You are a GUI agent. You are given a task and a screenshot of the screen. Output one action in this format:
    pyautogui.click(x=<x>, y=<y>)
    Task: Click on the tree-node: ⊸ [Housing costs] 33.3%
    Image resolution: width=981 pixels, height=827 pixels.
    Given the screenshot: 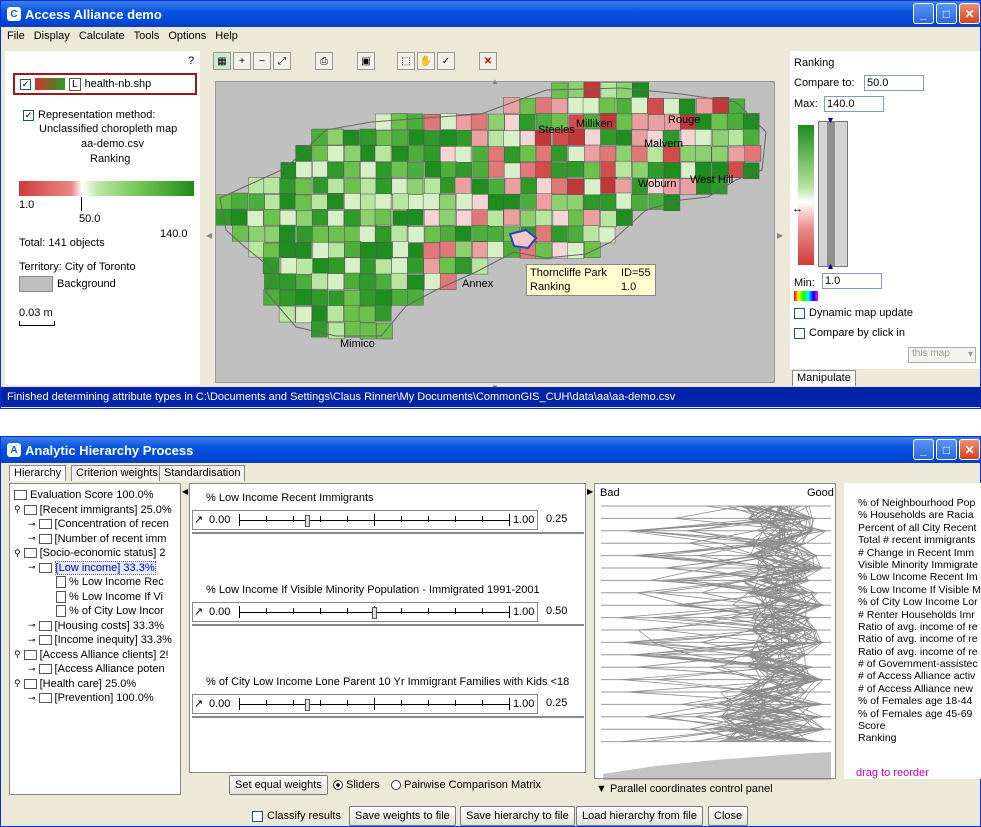 What is the action you would take?
    pyautogui.click(x=93, y=626)
    